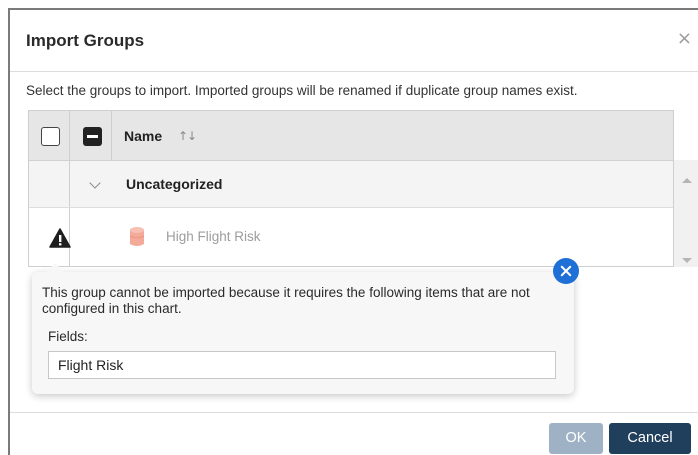 Image resolution: width=698 pixels, height=455 pixels. Describe the element at coordinates (85, 40) in the screenshot. I see `dialog-title: Import Groups` at that location.